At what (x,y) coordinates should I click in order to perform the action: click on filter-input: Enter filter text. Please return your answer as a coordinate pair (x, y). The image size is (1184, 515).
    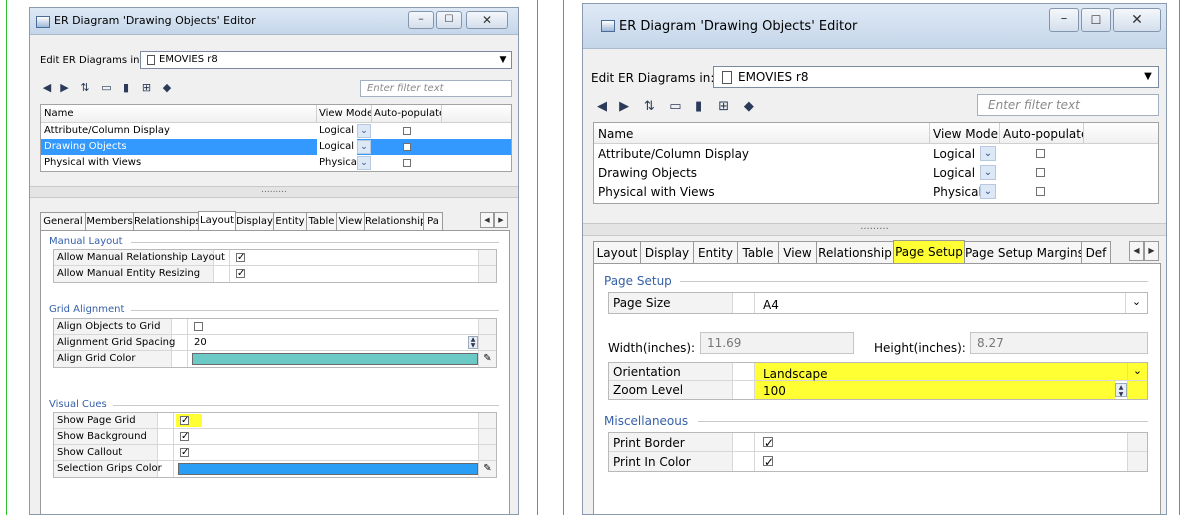
    Looking at the image, I should click on (1068, 105).